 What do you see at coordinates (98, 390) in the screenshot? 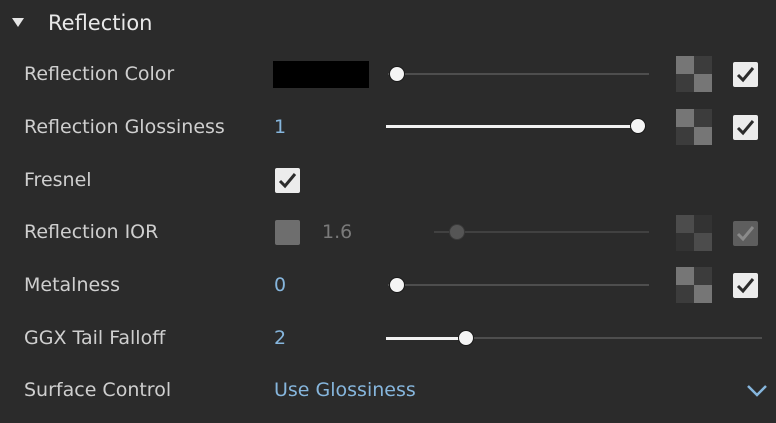
I see `surface-control-label: Surface Control` at bounding box center [98, 390].